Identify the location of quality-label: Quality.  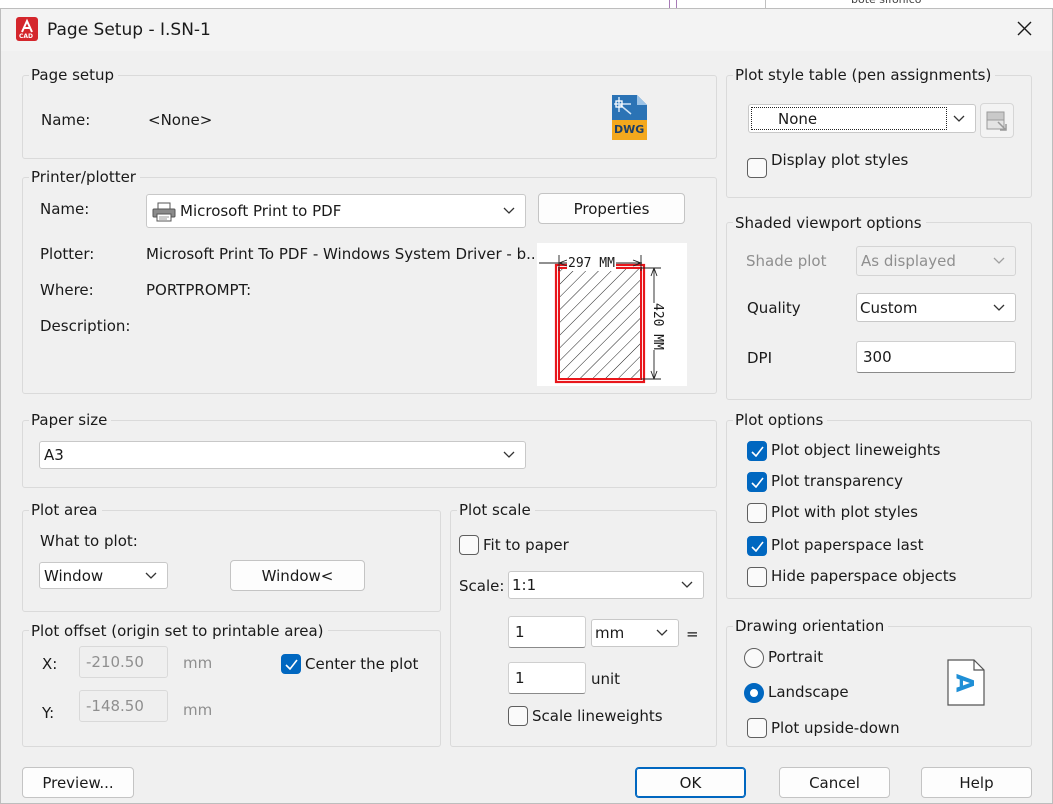
(774, 308).